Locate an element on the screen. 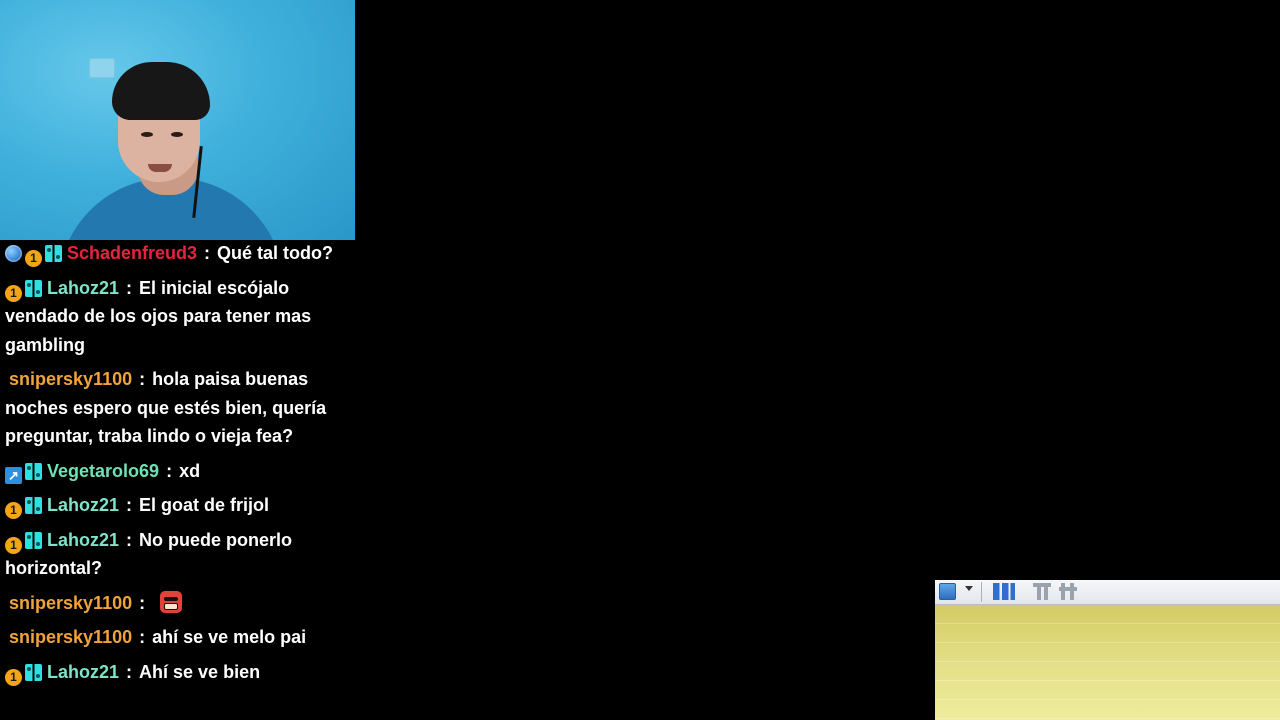 This screenshot has width=1280, height=720. chat-message: 1 Schadenfreud3 : Qué tal todo? is located at coordinates (175, 254).